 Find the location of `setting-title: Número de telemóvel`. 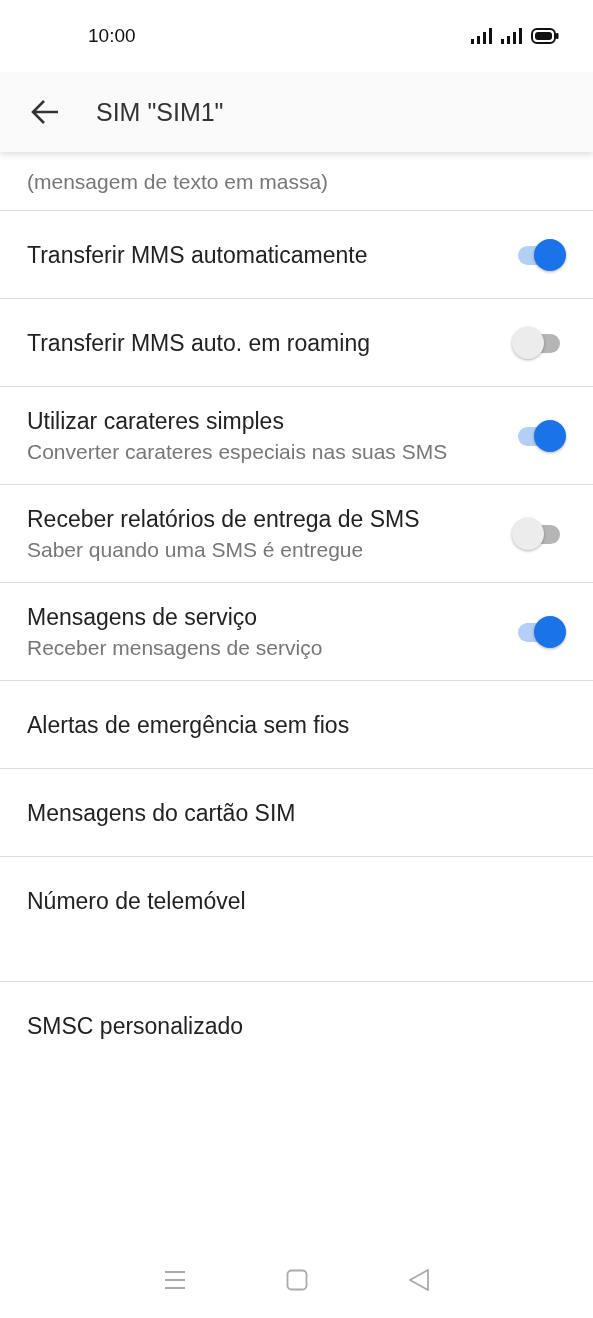

setting-title: Número de telemóvel is located at coordinates (137, 901).